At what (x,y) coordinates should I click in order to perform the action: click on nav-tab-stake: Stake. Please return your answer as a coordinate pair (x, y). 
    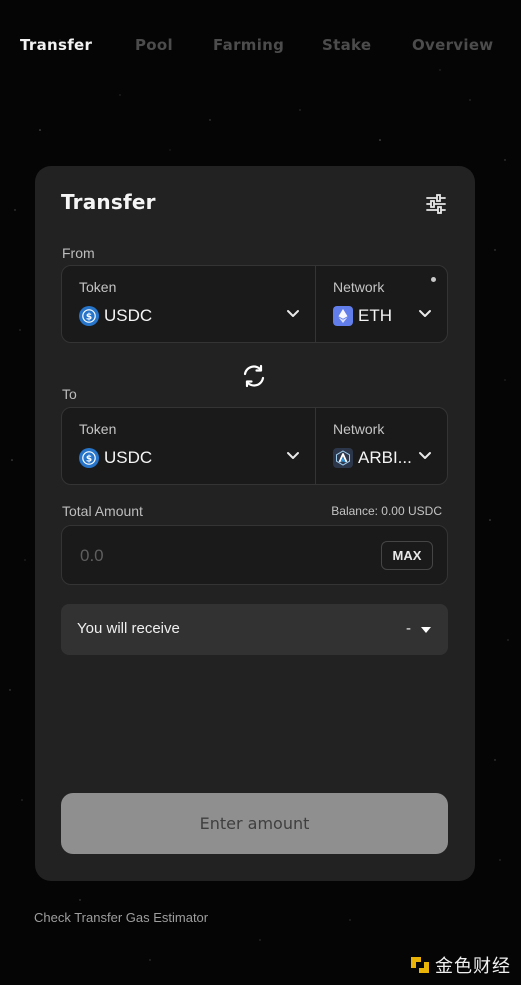
    Looking at the image, I should click on (346, 45).